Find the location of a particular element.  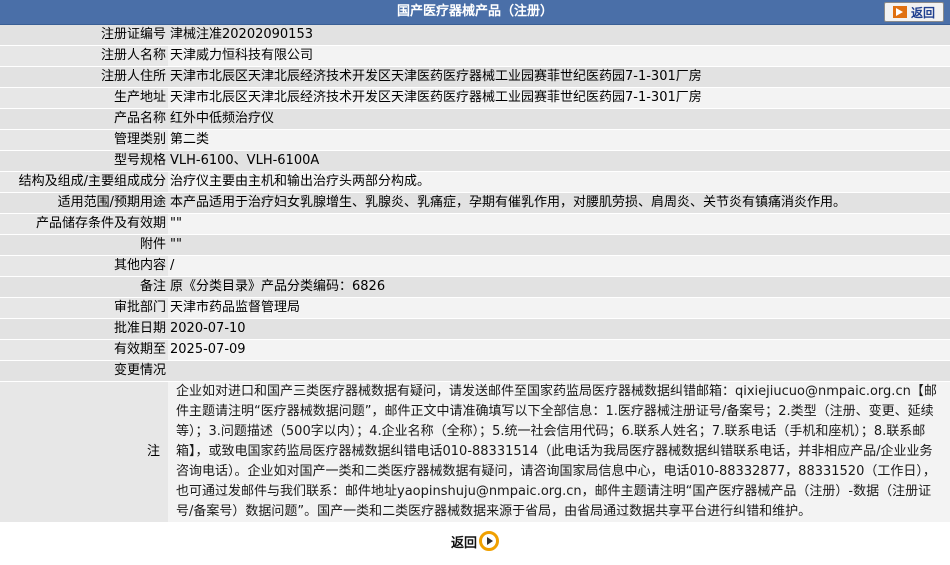

field-value: / is located at coordinates (559, 266).